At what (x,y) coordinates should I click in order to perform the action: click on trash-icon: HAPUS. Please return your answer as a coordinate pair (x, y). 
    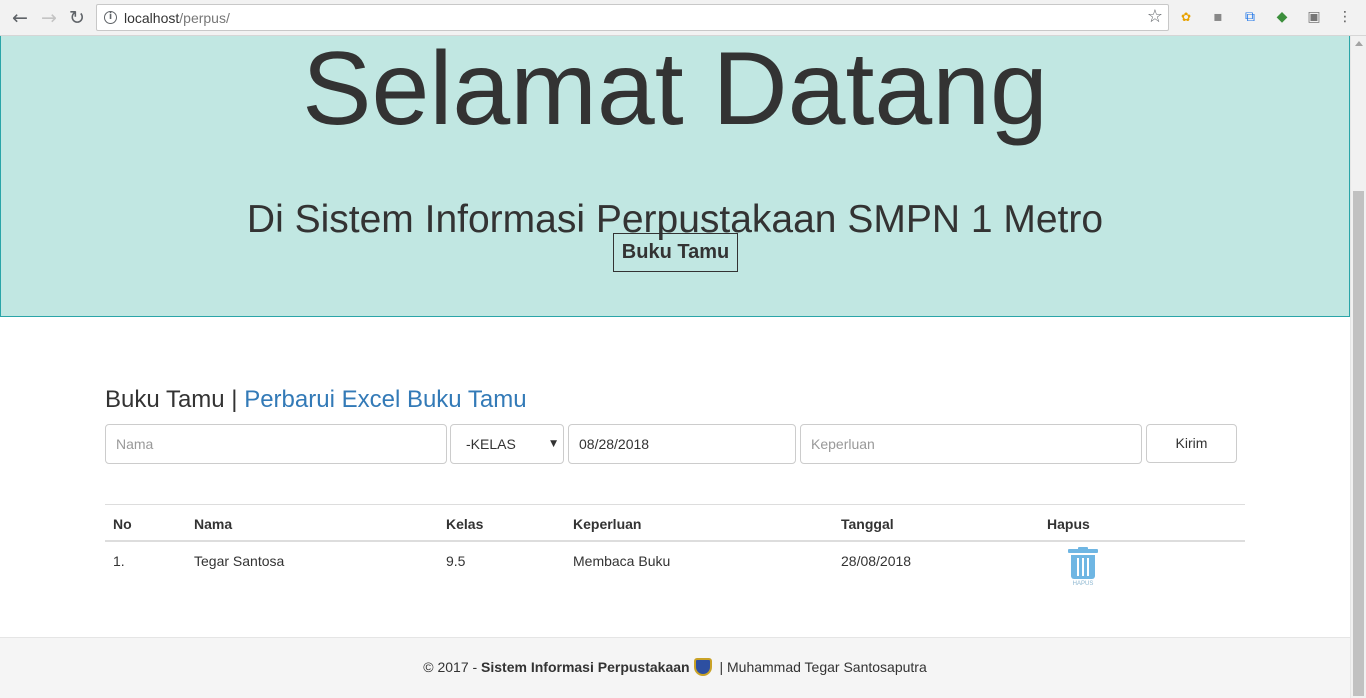
    Looking at the image, I should click on (1083, 568).